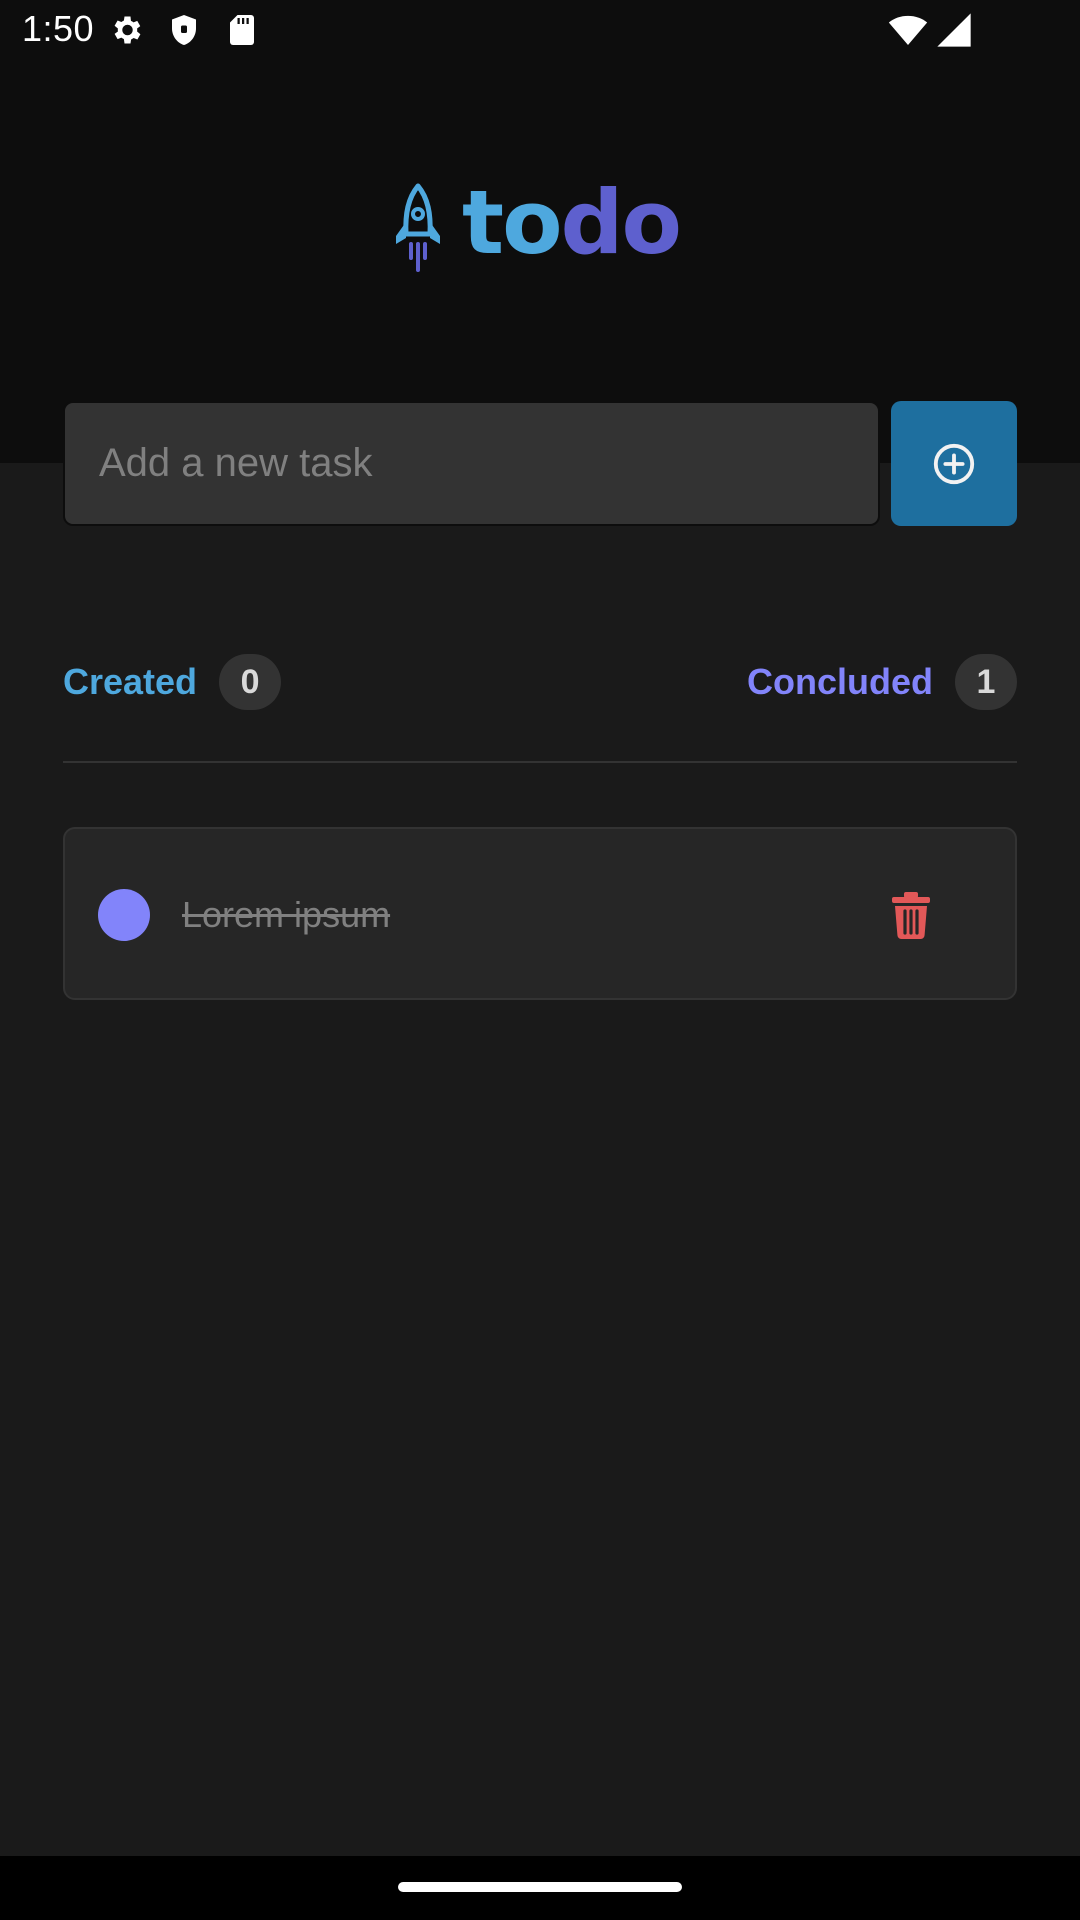  Describe the element at coordinates (418, 228) in the screenshot. I see `rocket-icon` at that location.